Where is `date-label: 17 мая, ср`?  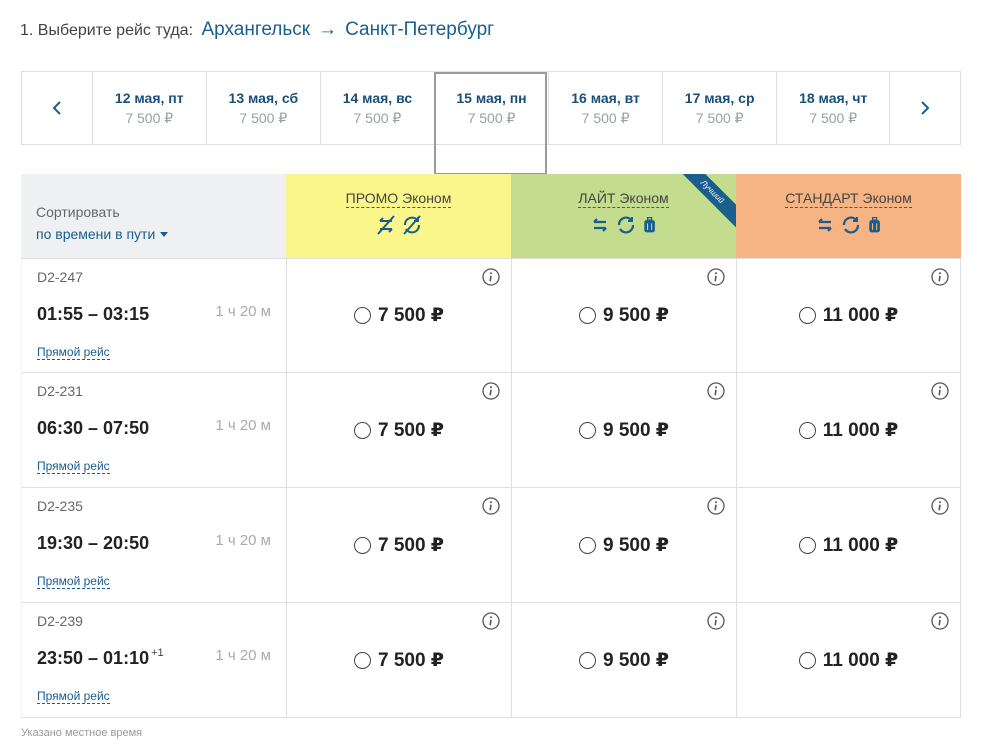
date-label: 17 мая, ср is located at coordinates (719, 97).